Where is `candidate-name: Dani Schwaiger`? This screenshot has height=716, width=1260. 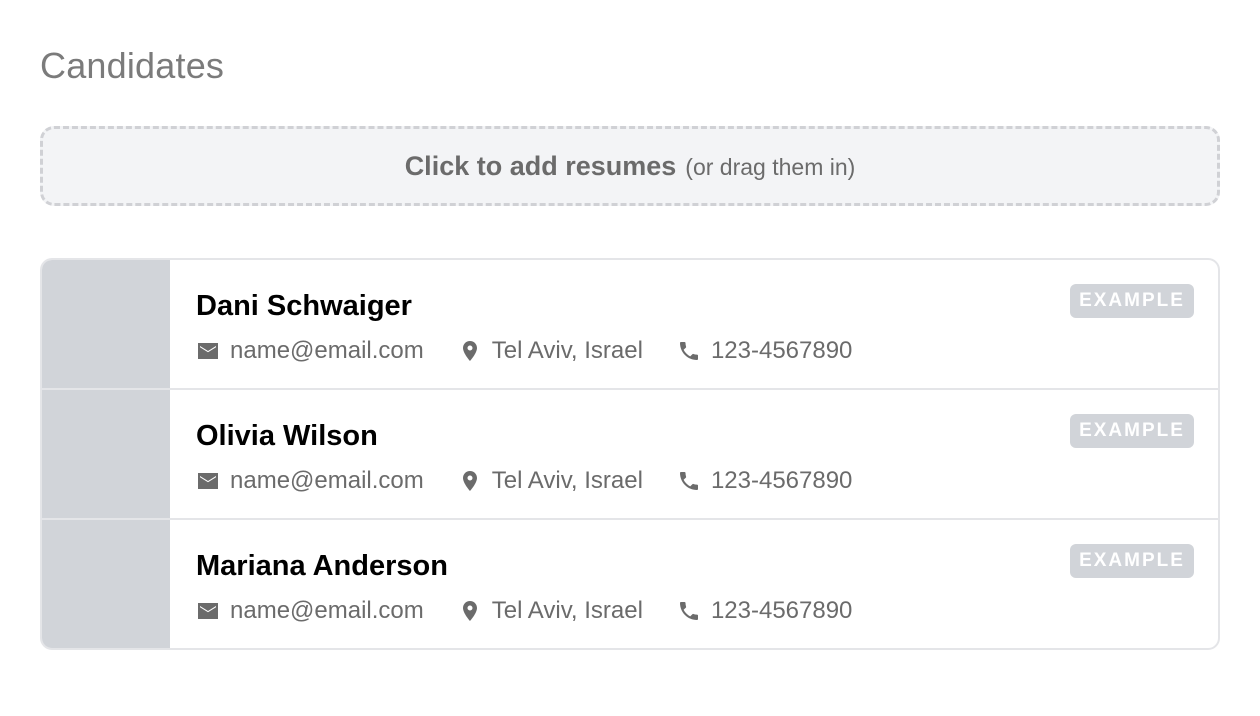 candidate-name: Dani Schwaiger is located at coordinates (304, 306).